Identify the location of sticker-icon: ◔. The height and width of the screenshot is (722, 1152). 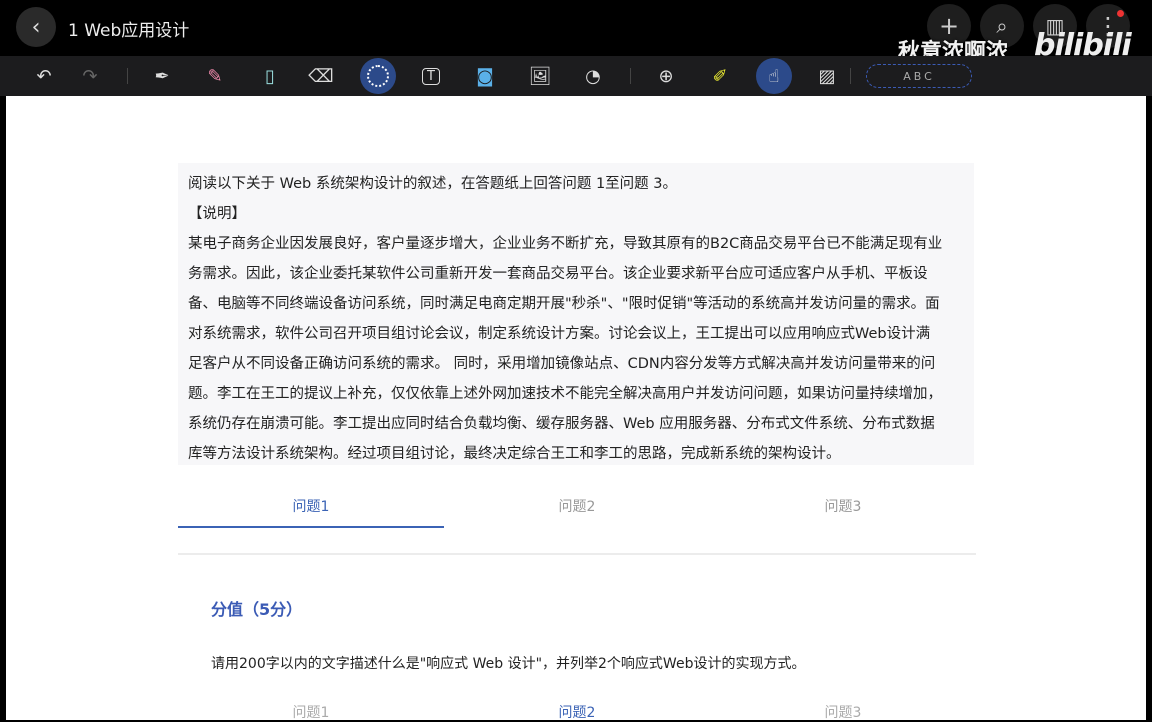
(593, 76).